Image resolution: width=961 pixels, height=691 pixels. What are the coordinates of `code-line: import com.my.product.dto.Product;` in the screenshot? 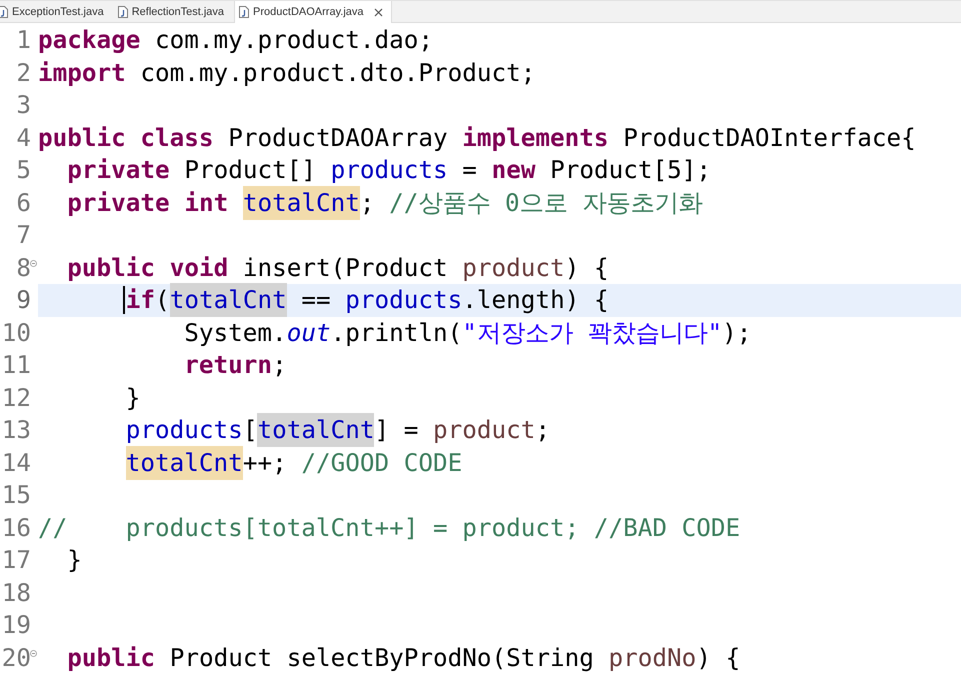 It's located at (287, 72).